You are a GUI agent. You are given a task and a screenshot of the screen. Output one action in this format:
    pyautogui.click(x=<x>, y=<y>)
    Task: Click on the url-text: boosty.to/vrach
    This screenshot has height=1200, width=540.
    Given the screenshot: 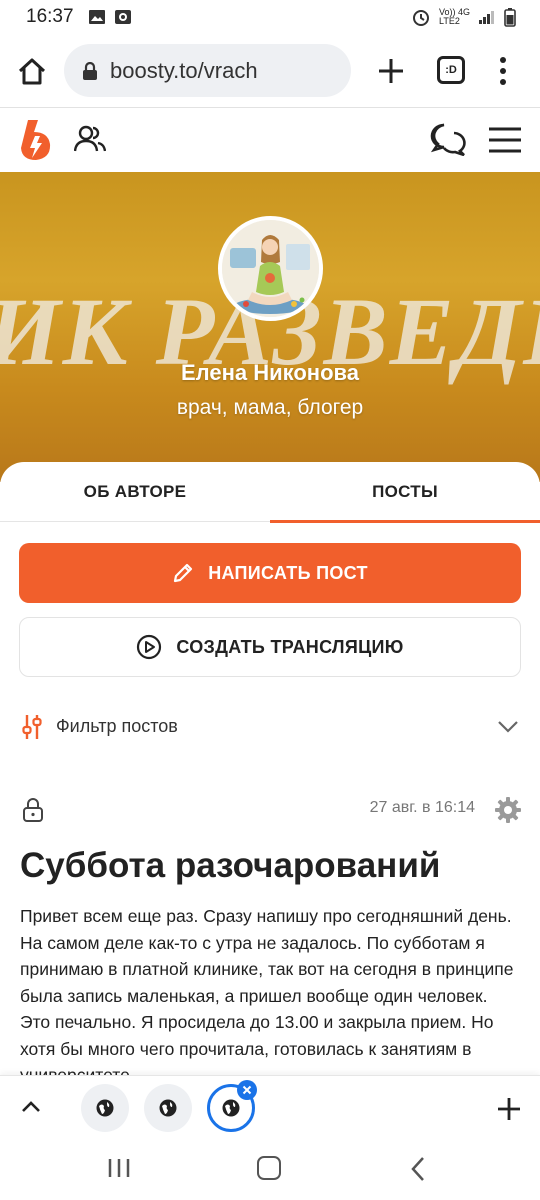 What is the action you would take?
    pyautogui.click(x=184, y=70)
    